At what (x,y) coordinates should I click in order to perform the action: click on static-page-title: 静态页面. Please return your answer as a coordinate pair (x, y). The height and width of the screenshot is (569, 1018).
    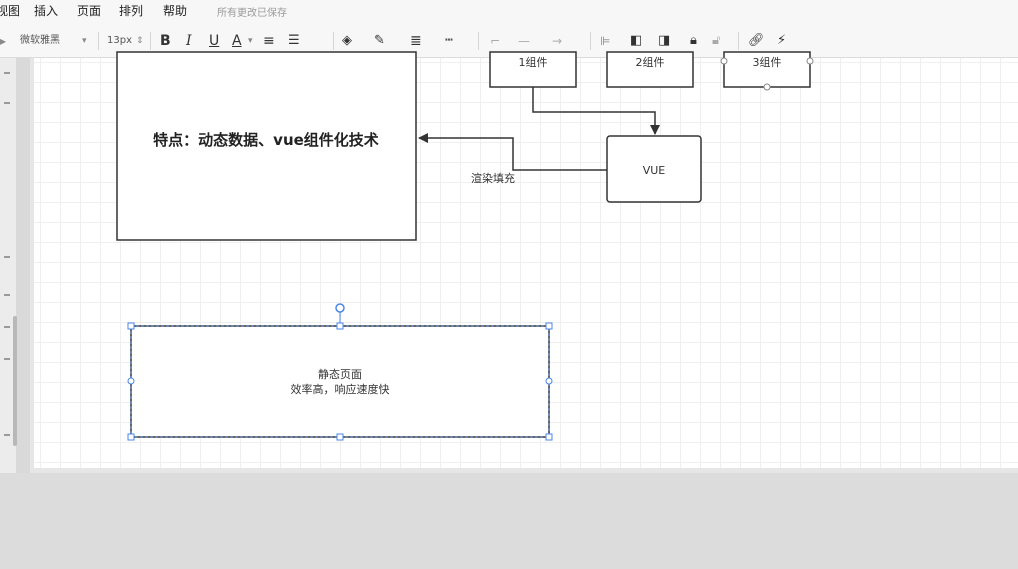
    Looking at the image, I should click on (340, 374).